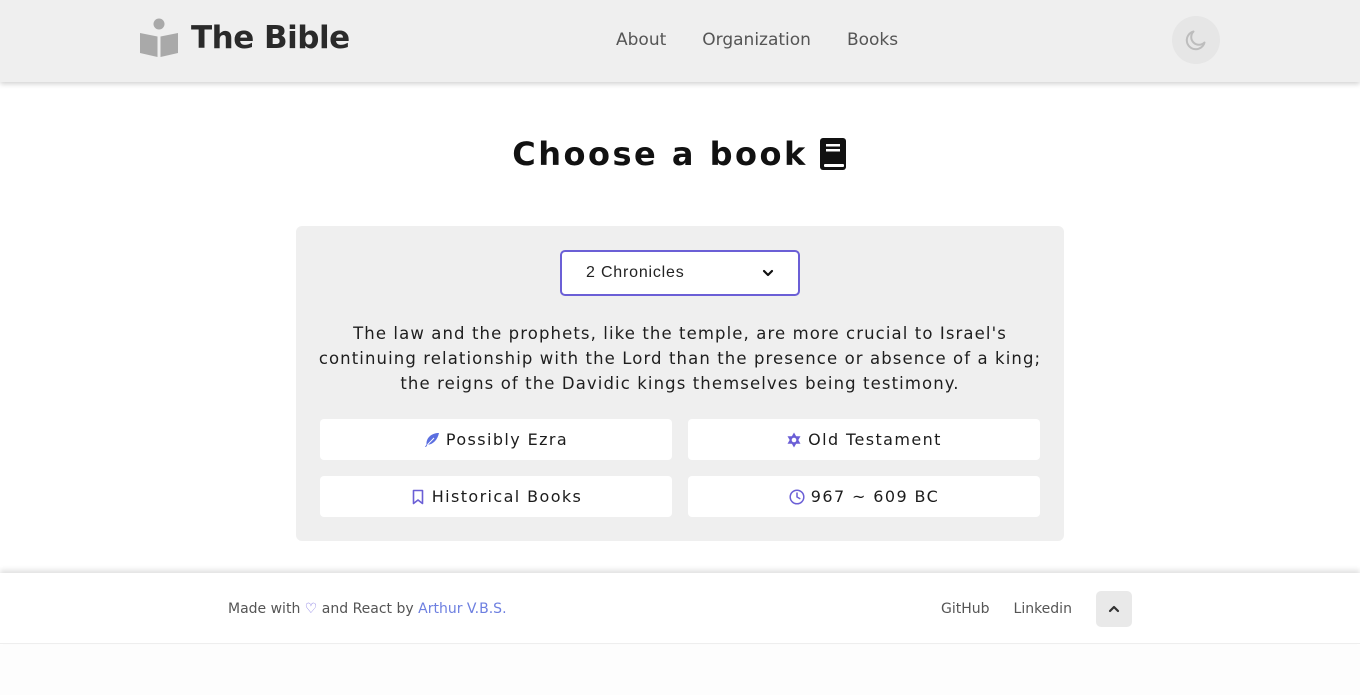  I want to click on main-nav: About Organization Books, so click(757, 40).